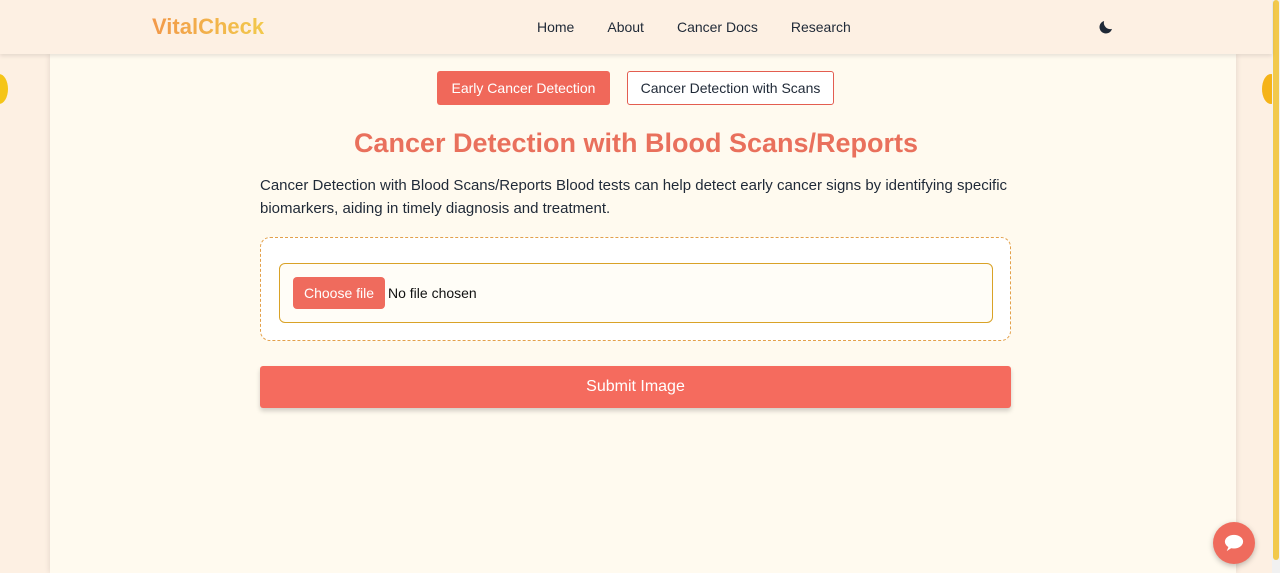 This screenshot has height=573, width=1280. I want to click on tab-early-cancer-detection: Early Cancer Detection, so click(523, 88).